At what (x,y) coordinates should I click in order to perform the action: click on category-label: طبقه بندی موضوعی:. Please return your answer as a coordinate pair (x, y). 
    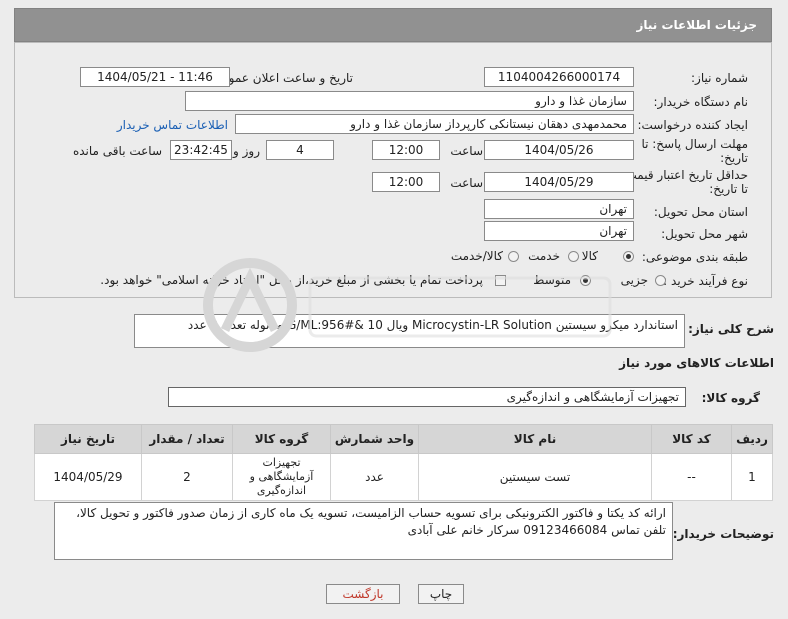
    Looking at the image, I should click on (694, 257).